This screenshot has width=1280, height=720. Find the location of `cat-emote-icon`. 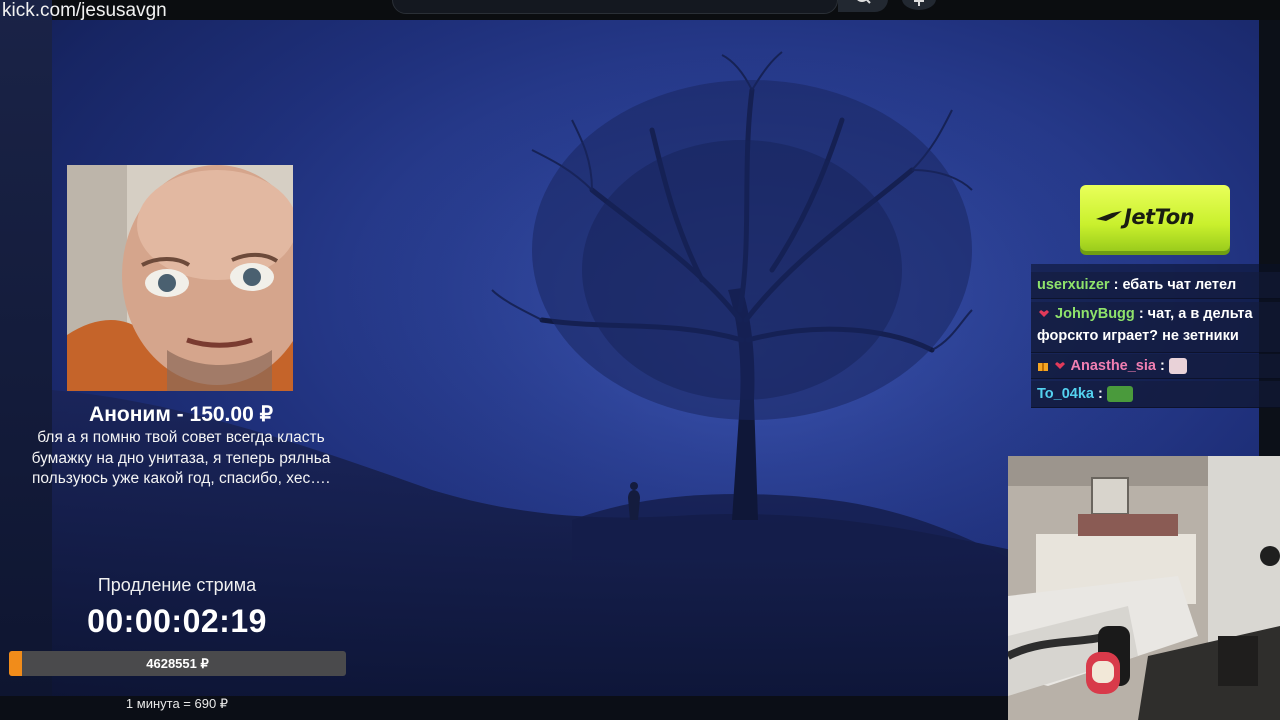

cat-emote-icon is located at coordinates (1177, 366).